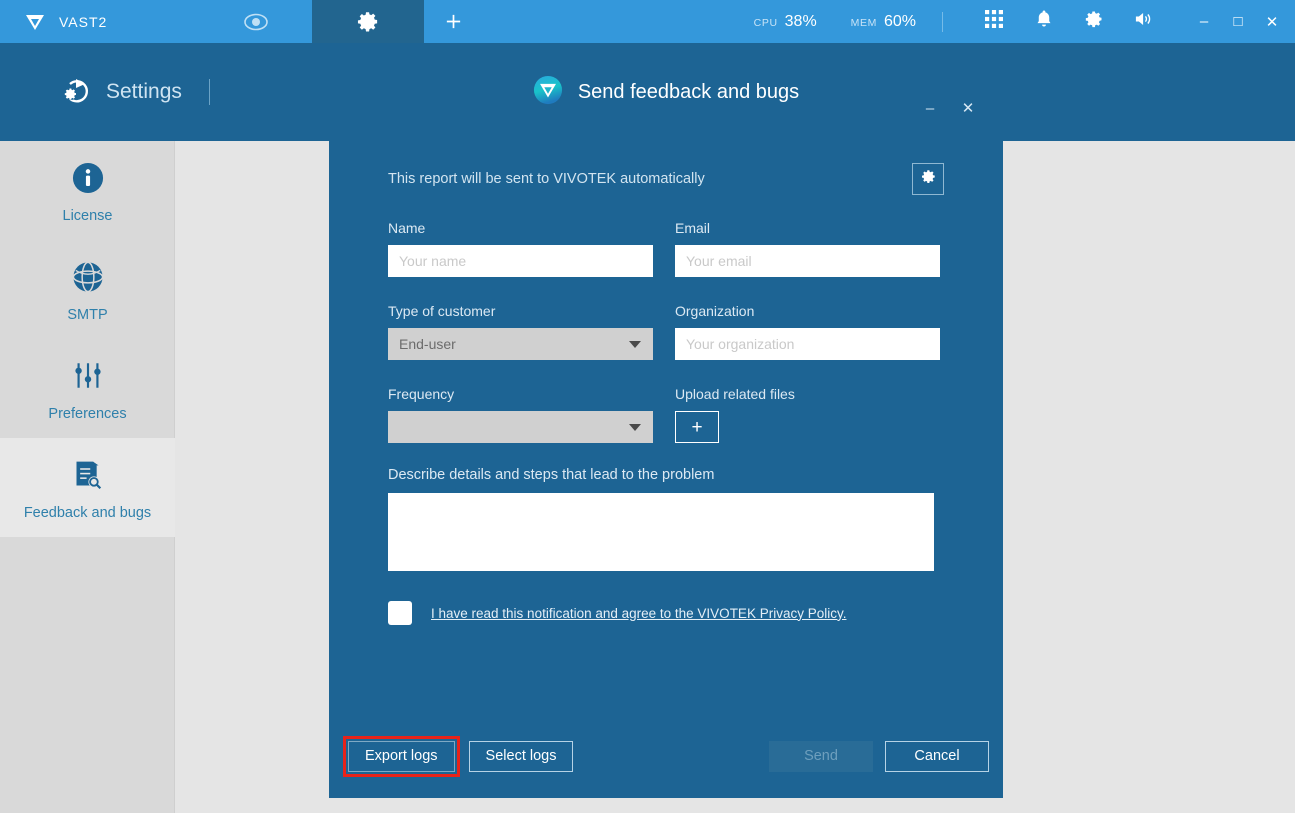  What do you see at coordinates (647, 21) in the screenshot?
I see `top-app-bar: VAST2 CPU 38% MEM 60% – □ ✕` at bounding box center [647, 21].